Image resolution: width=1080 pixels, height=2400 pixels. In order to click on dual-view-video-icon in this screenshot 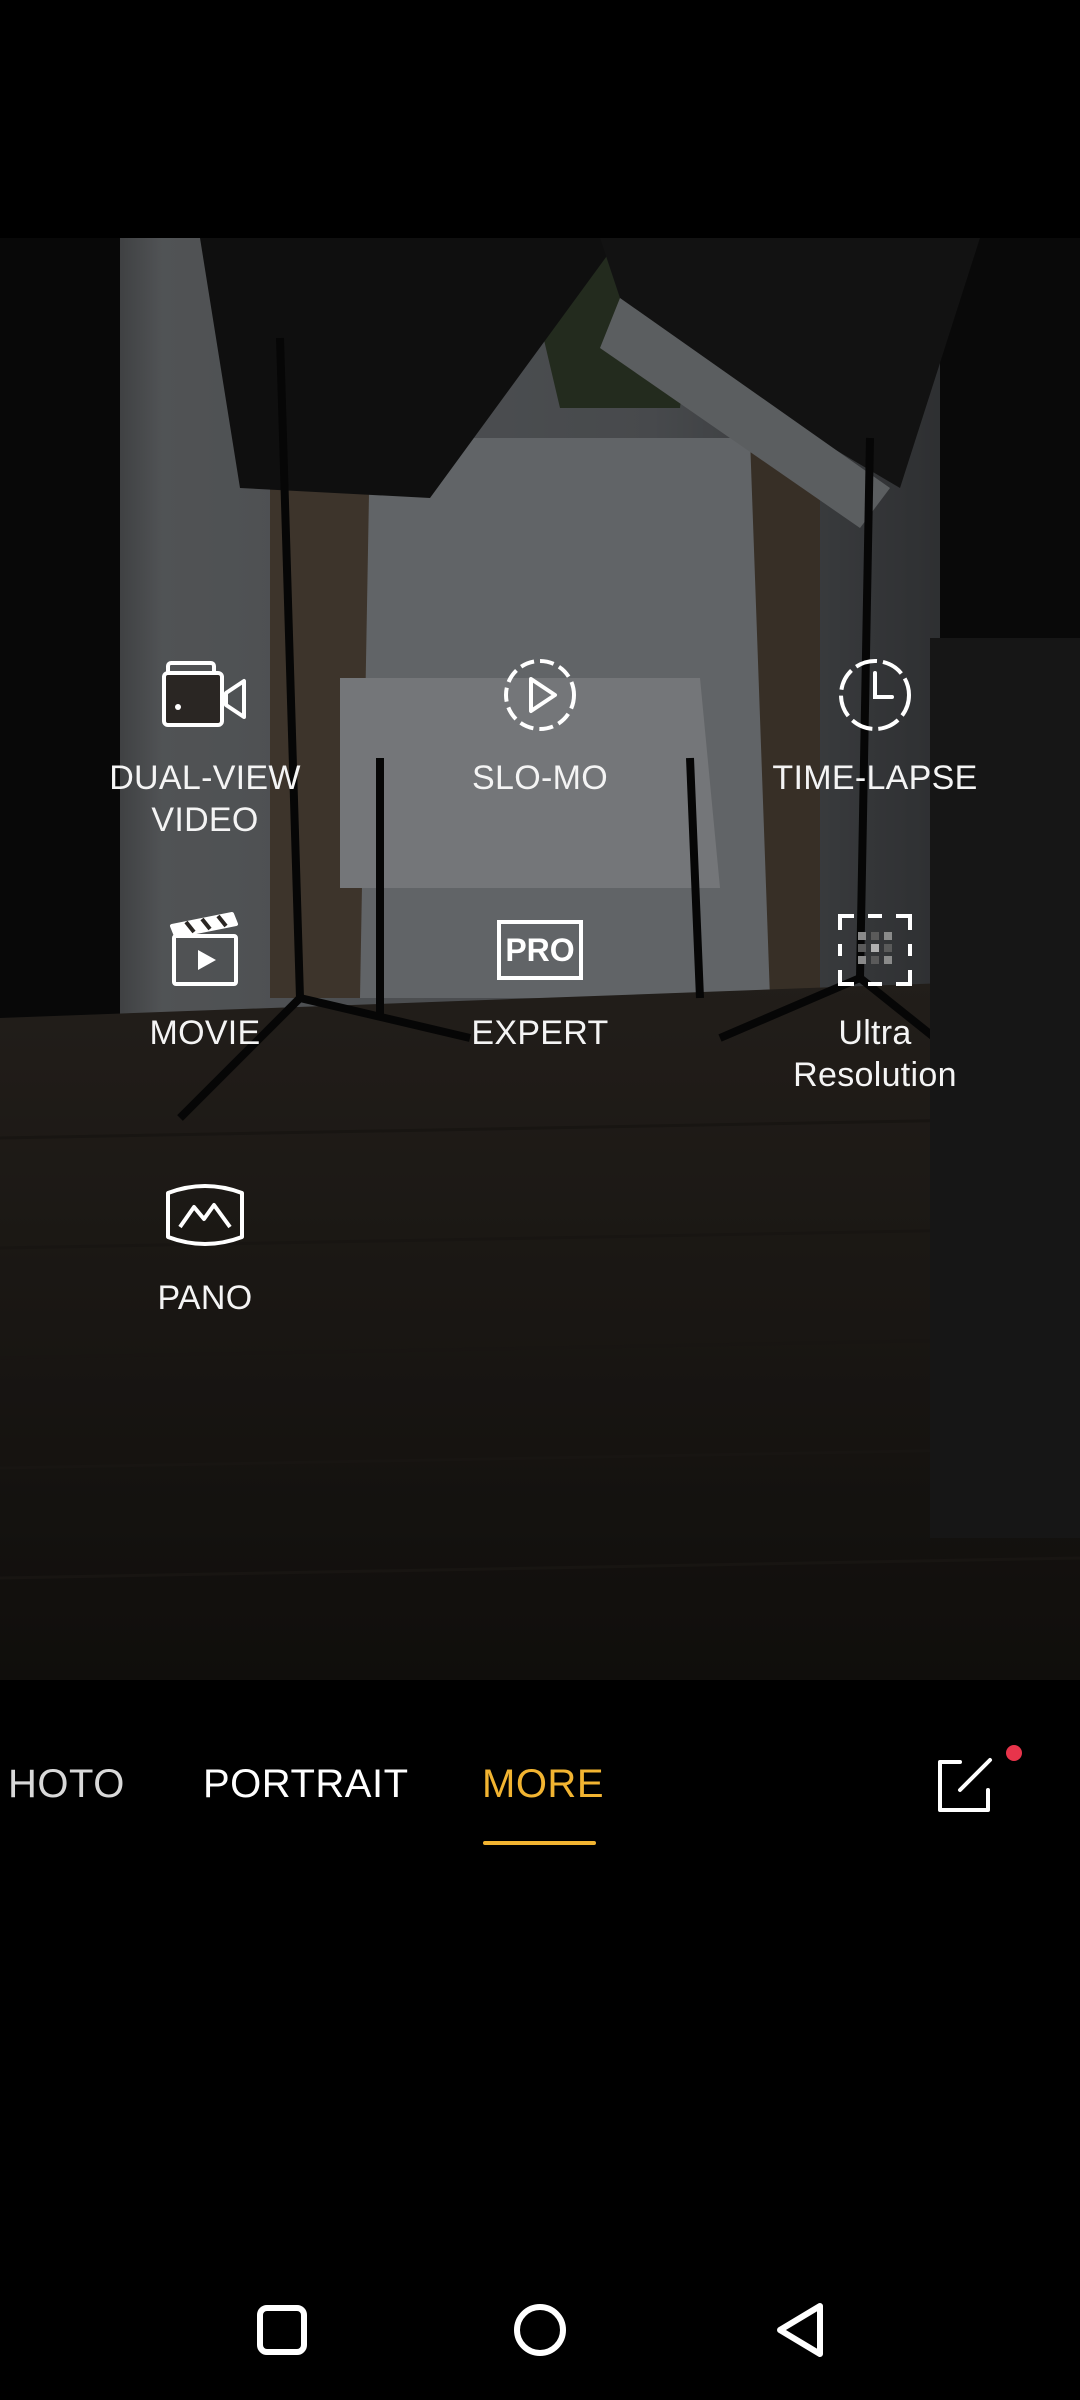, I will do `click(204, 694)`.